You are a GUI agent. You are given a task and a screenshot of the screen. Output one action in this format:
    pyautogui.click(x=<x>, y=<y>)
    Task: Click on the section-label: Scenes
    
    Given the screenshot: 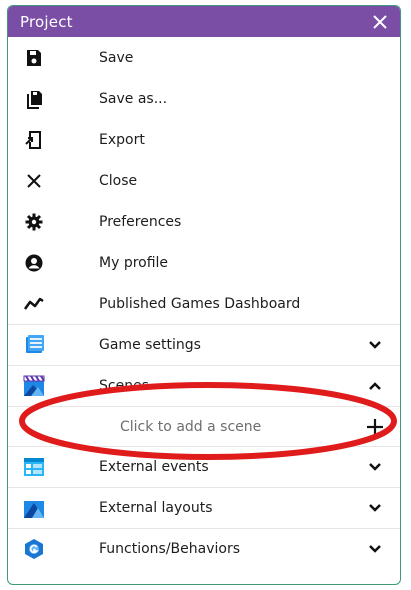 What is the action you would take?
    pyautogui.click(x=124, y=386)
    